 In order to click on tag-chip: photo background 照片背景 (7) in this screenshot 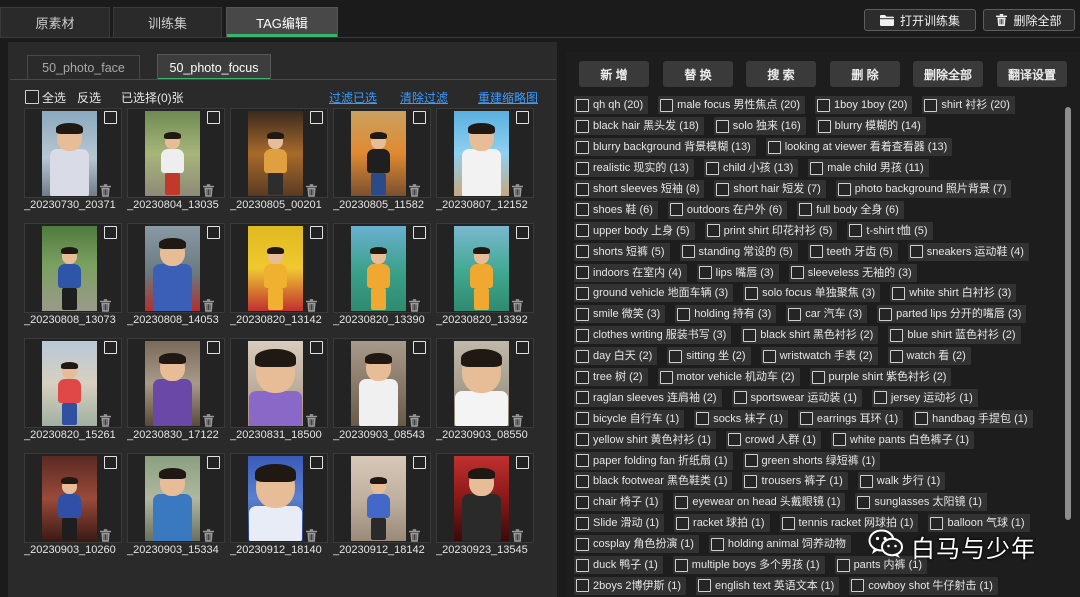, I will do `click(923, 189)`.